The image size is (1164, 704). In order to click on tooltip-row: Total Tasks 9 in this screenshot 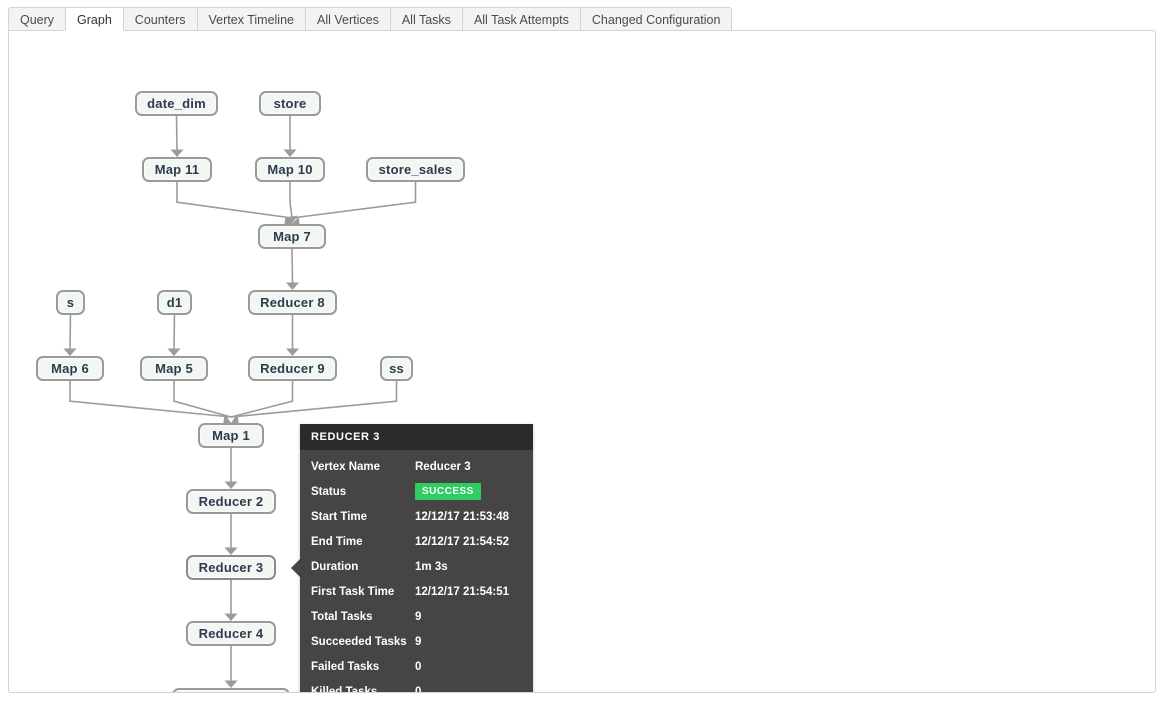, I will do `click(416, 616)`.